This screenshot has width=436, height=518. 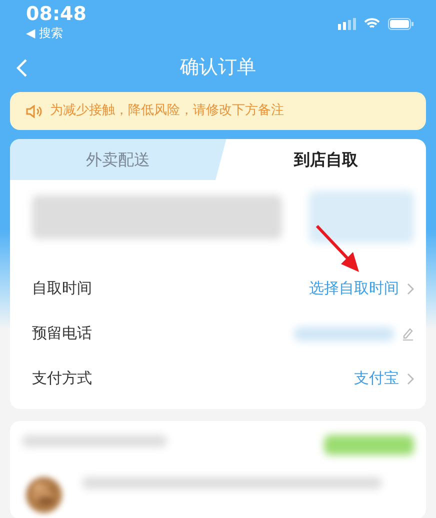 What do you see at coordinates (218, 67) in the screenshot?
I see `page-title: 确认订单` at bounding box center [218, 67].